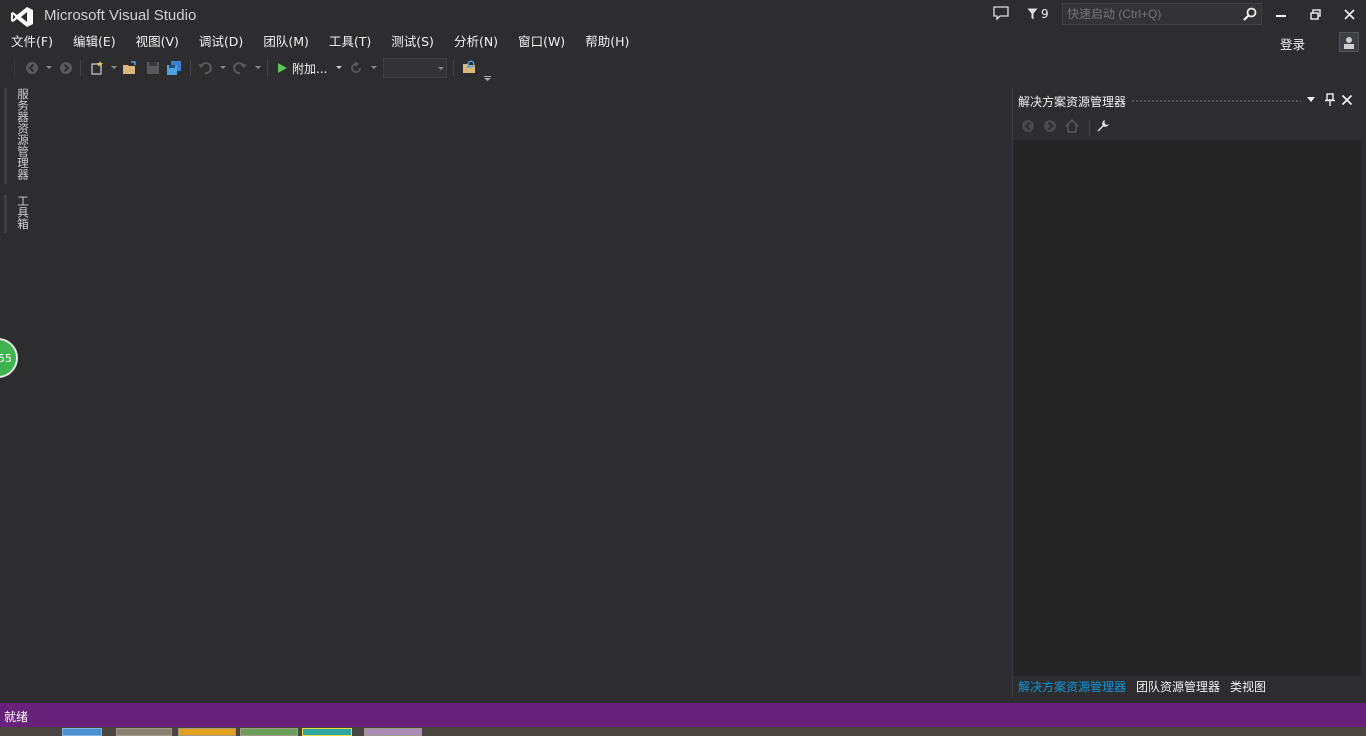 Image resolution: width=1366 pixels, height=736 pixels. Describe the element at coordinates (1032, 14) in the screenshot. I see `filter-flag-icon` at that location.